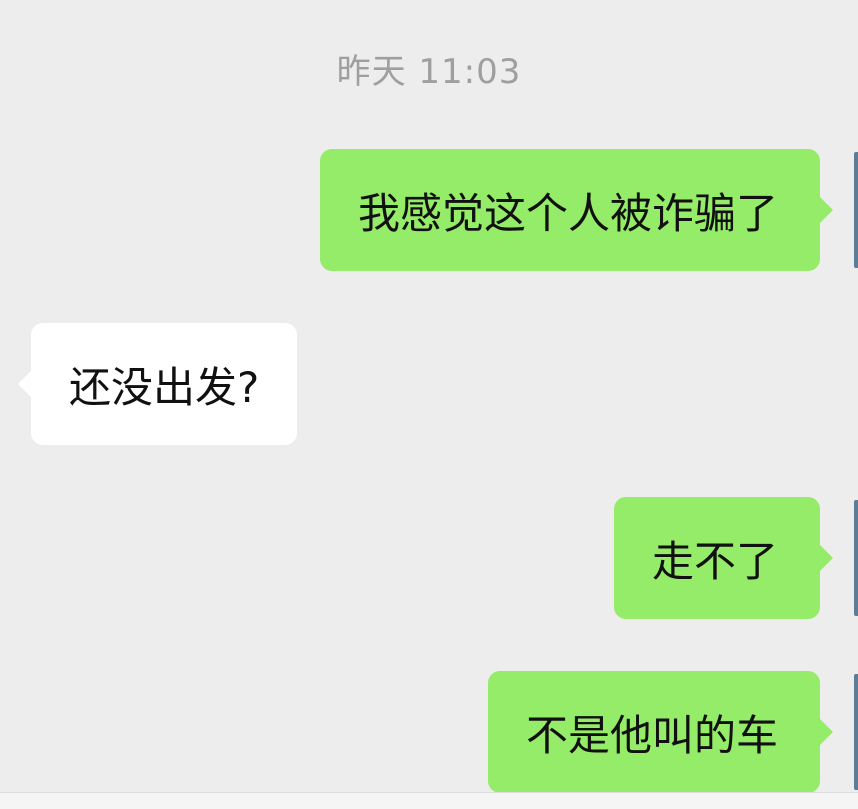 This screenshot has height=809, width=858. I want to click on received-message-row: 还没出发?, so click(174, 384).